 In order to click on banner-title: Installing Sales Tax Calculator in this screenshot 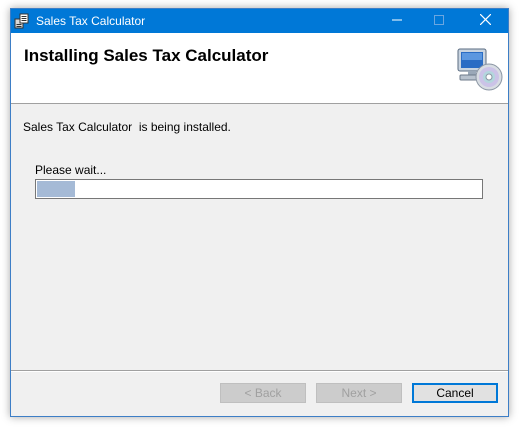, I will do `click(146, 55)`.